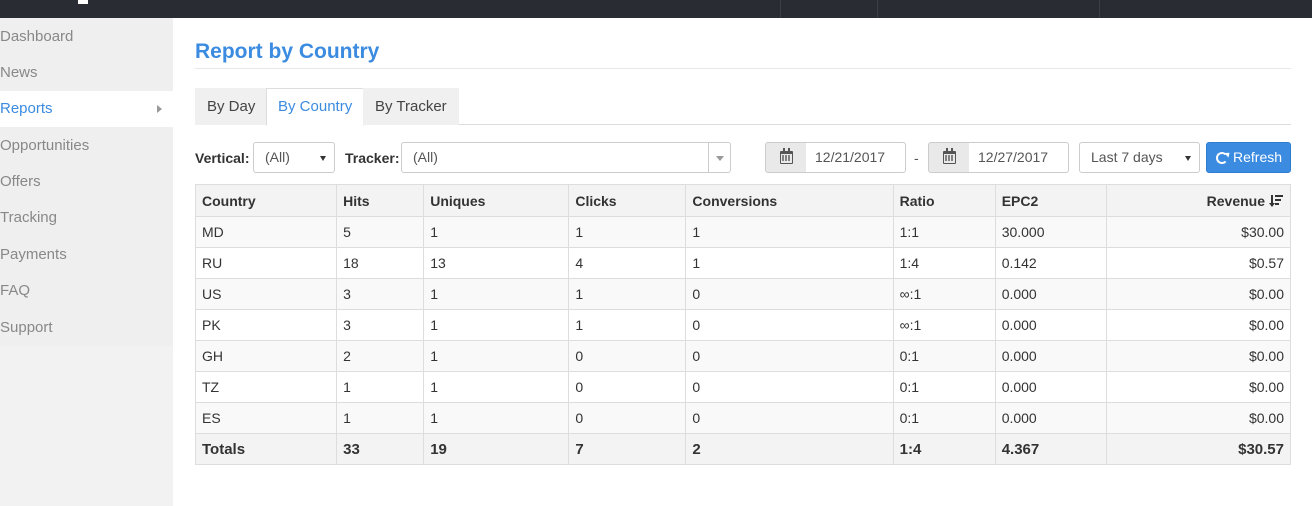 The image size is (1312, 506). Describe the element at coordinates (1050, 263) in the screenshot. I see `cell-epc2: 0.142` at that location.